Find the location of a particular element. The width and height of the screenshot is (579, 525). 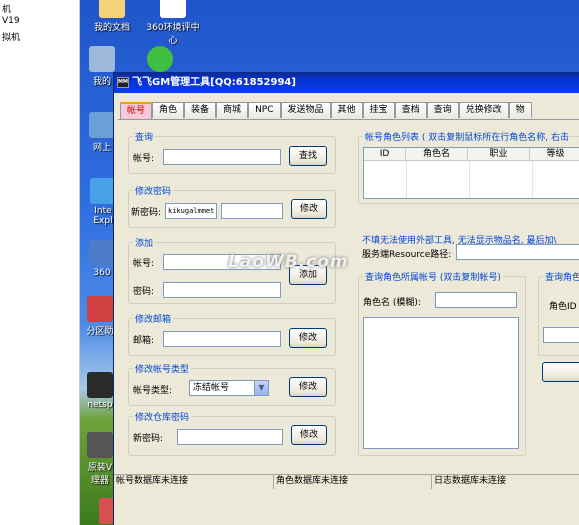

group-query-role-legend: 查询角色 is located at coordinates (561, 276).